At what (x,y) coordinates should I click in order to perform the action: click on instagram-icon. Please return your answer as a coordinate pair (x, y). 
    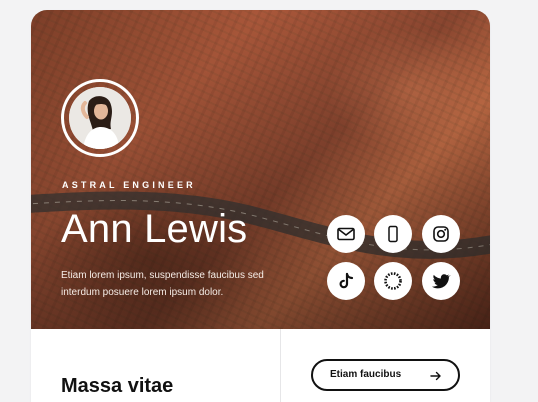
    Looking at the image, I should click on (441, 234).